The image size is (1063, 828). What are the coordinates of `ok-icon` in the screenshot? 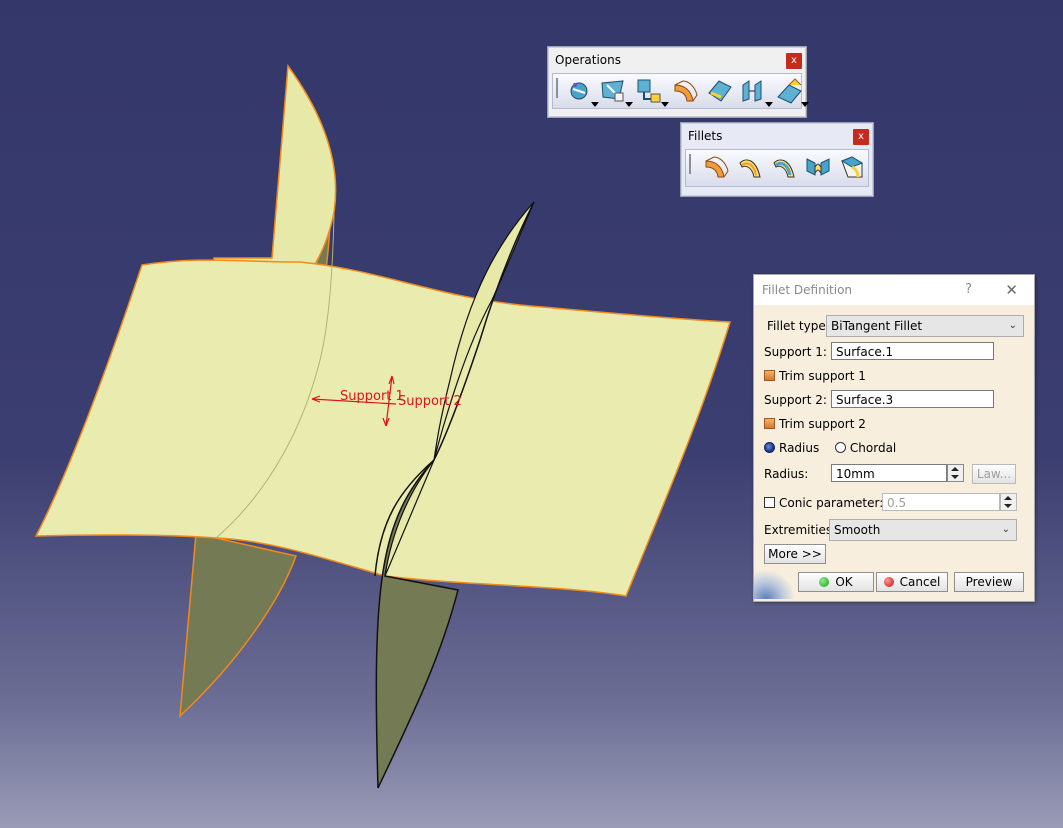 It's located at (824, 582).